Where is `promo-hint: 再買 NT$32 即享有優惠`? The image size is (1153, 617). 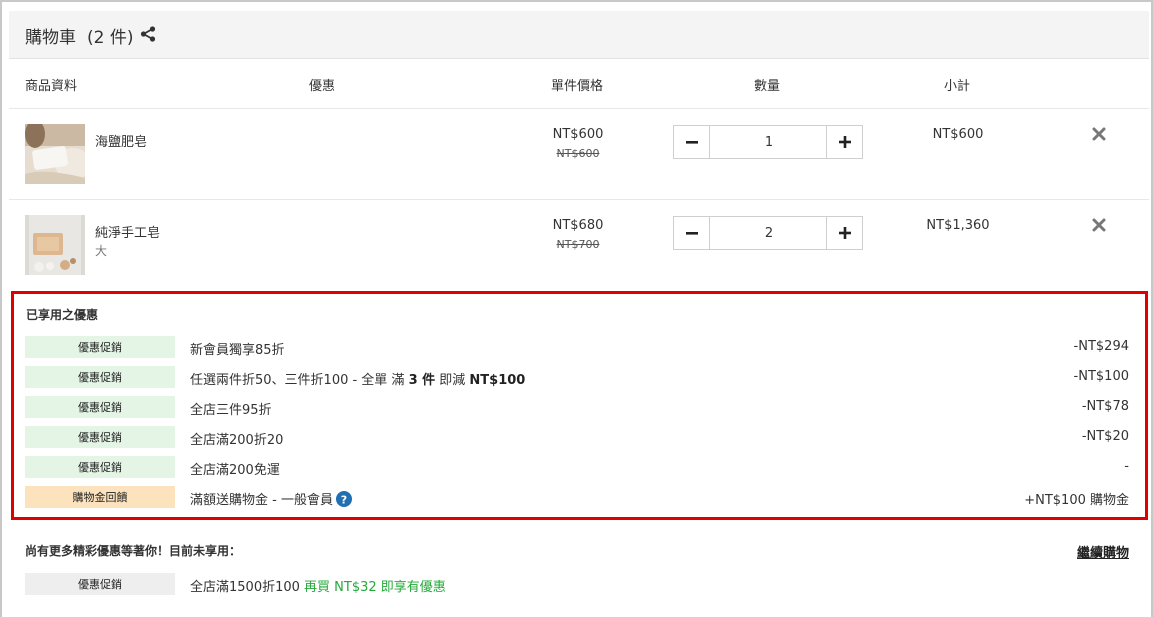
promo-hint: 再買 NT$32 即享有優惠 is located at coordinates (375, 587).